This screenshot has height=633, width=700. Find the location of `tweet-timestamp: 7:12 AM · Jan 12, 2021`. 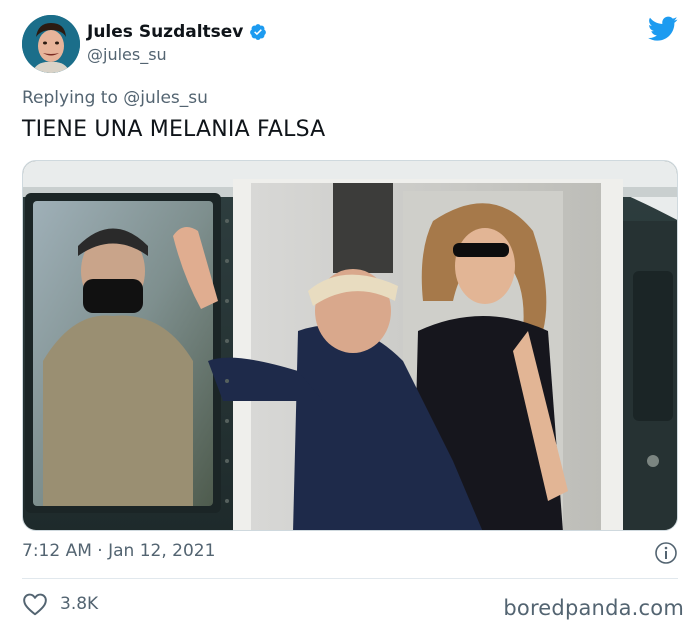

tweet-timestamp: 7:12 AM · Jan 12, 2021 is located at coordinates (118, 551).